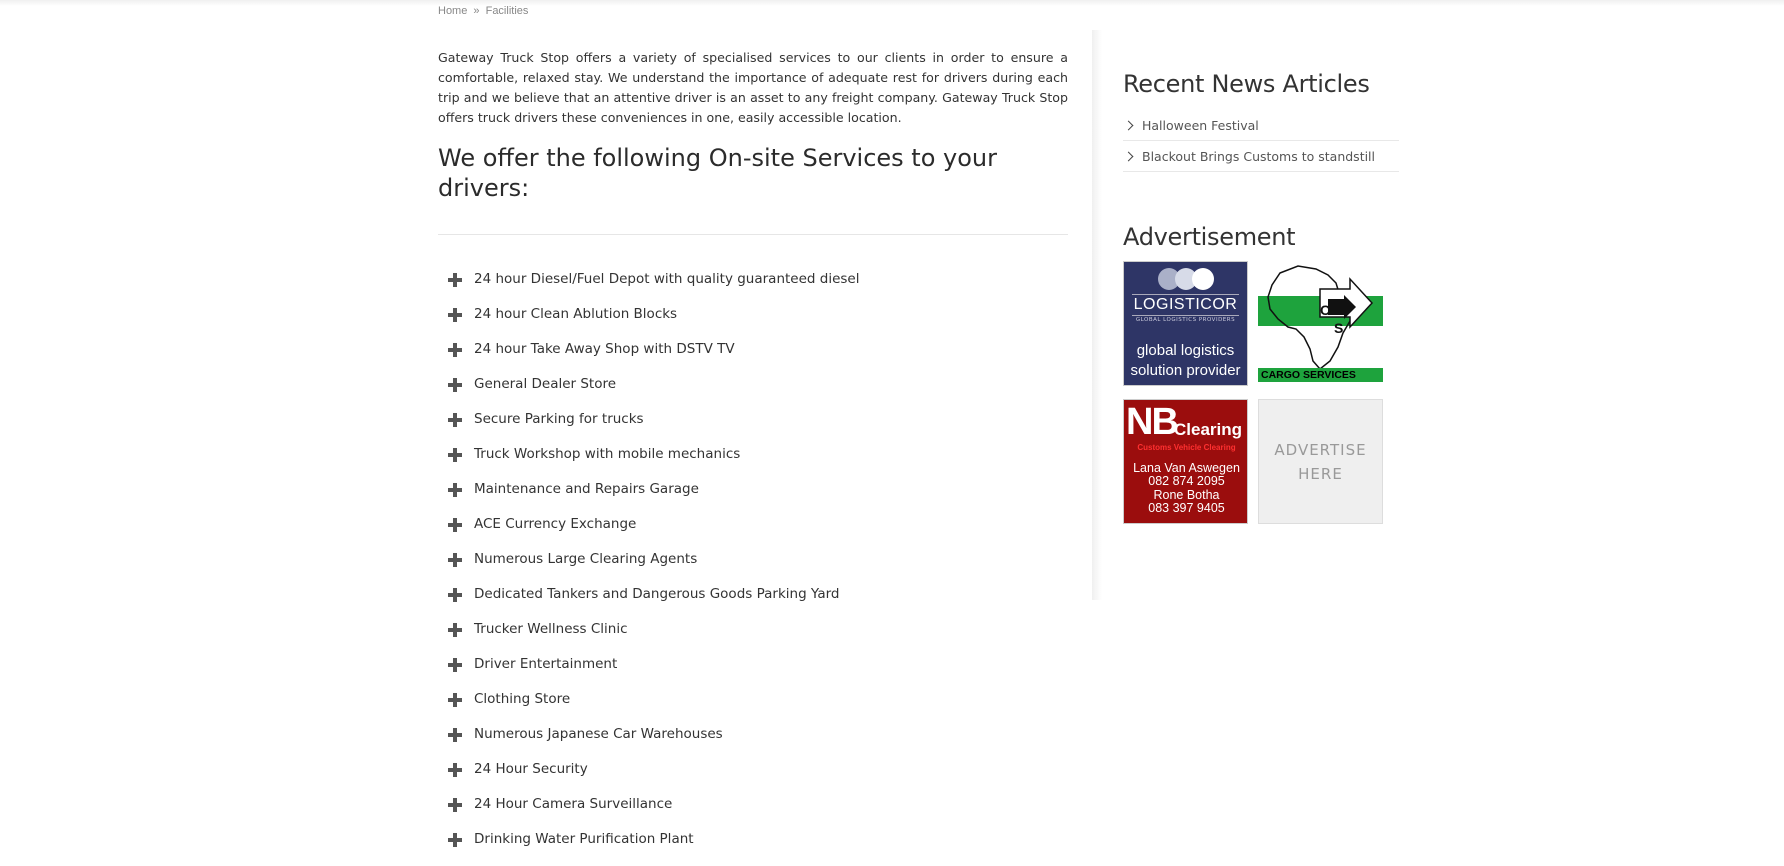 This screenshot has height=866, width=1784. What do you see at coordinates (753, 778) in the screenshot?
I see `service-item: 24 Hour Security` at bounding box center [753, 778].